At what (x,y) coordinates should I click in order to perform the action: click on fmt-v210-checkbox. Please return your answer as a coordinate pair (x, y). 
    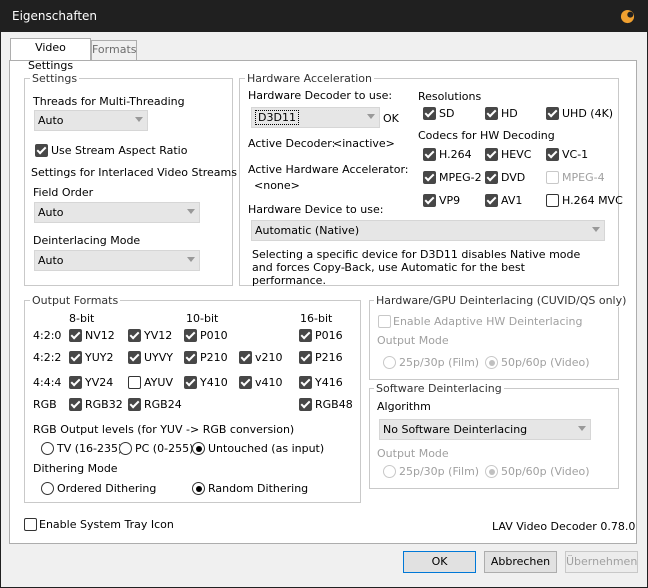
    Looking at the image, I should click on (245, 357).